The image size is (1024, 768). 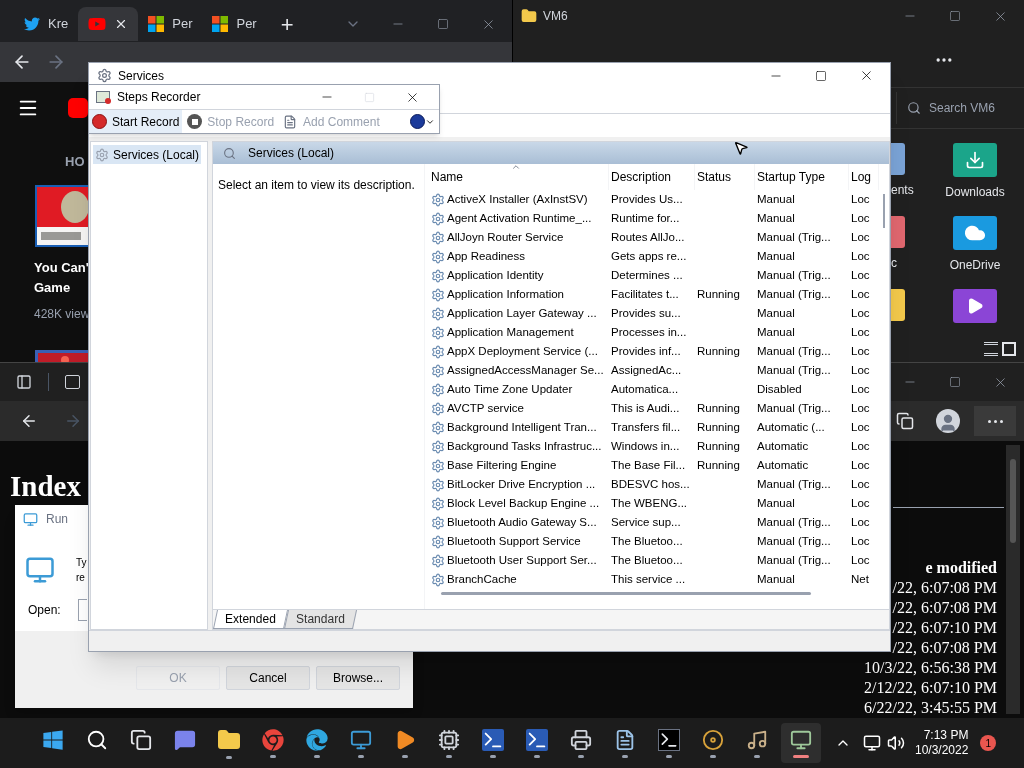 What do you see at coordinates (182, 24) in the screenshot?
I see `tab-title: Per` at bounding box center [182, 24].